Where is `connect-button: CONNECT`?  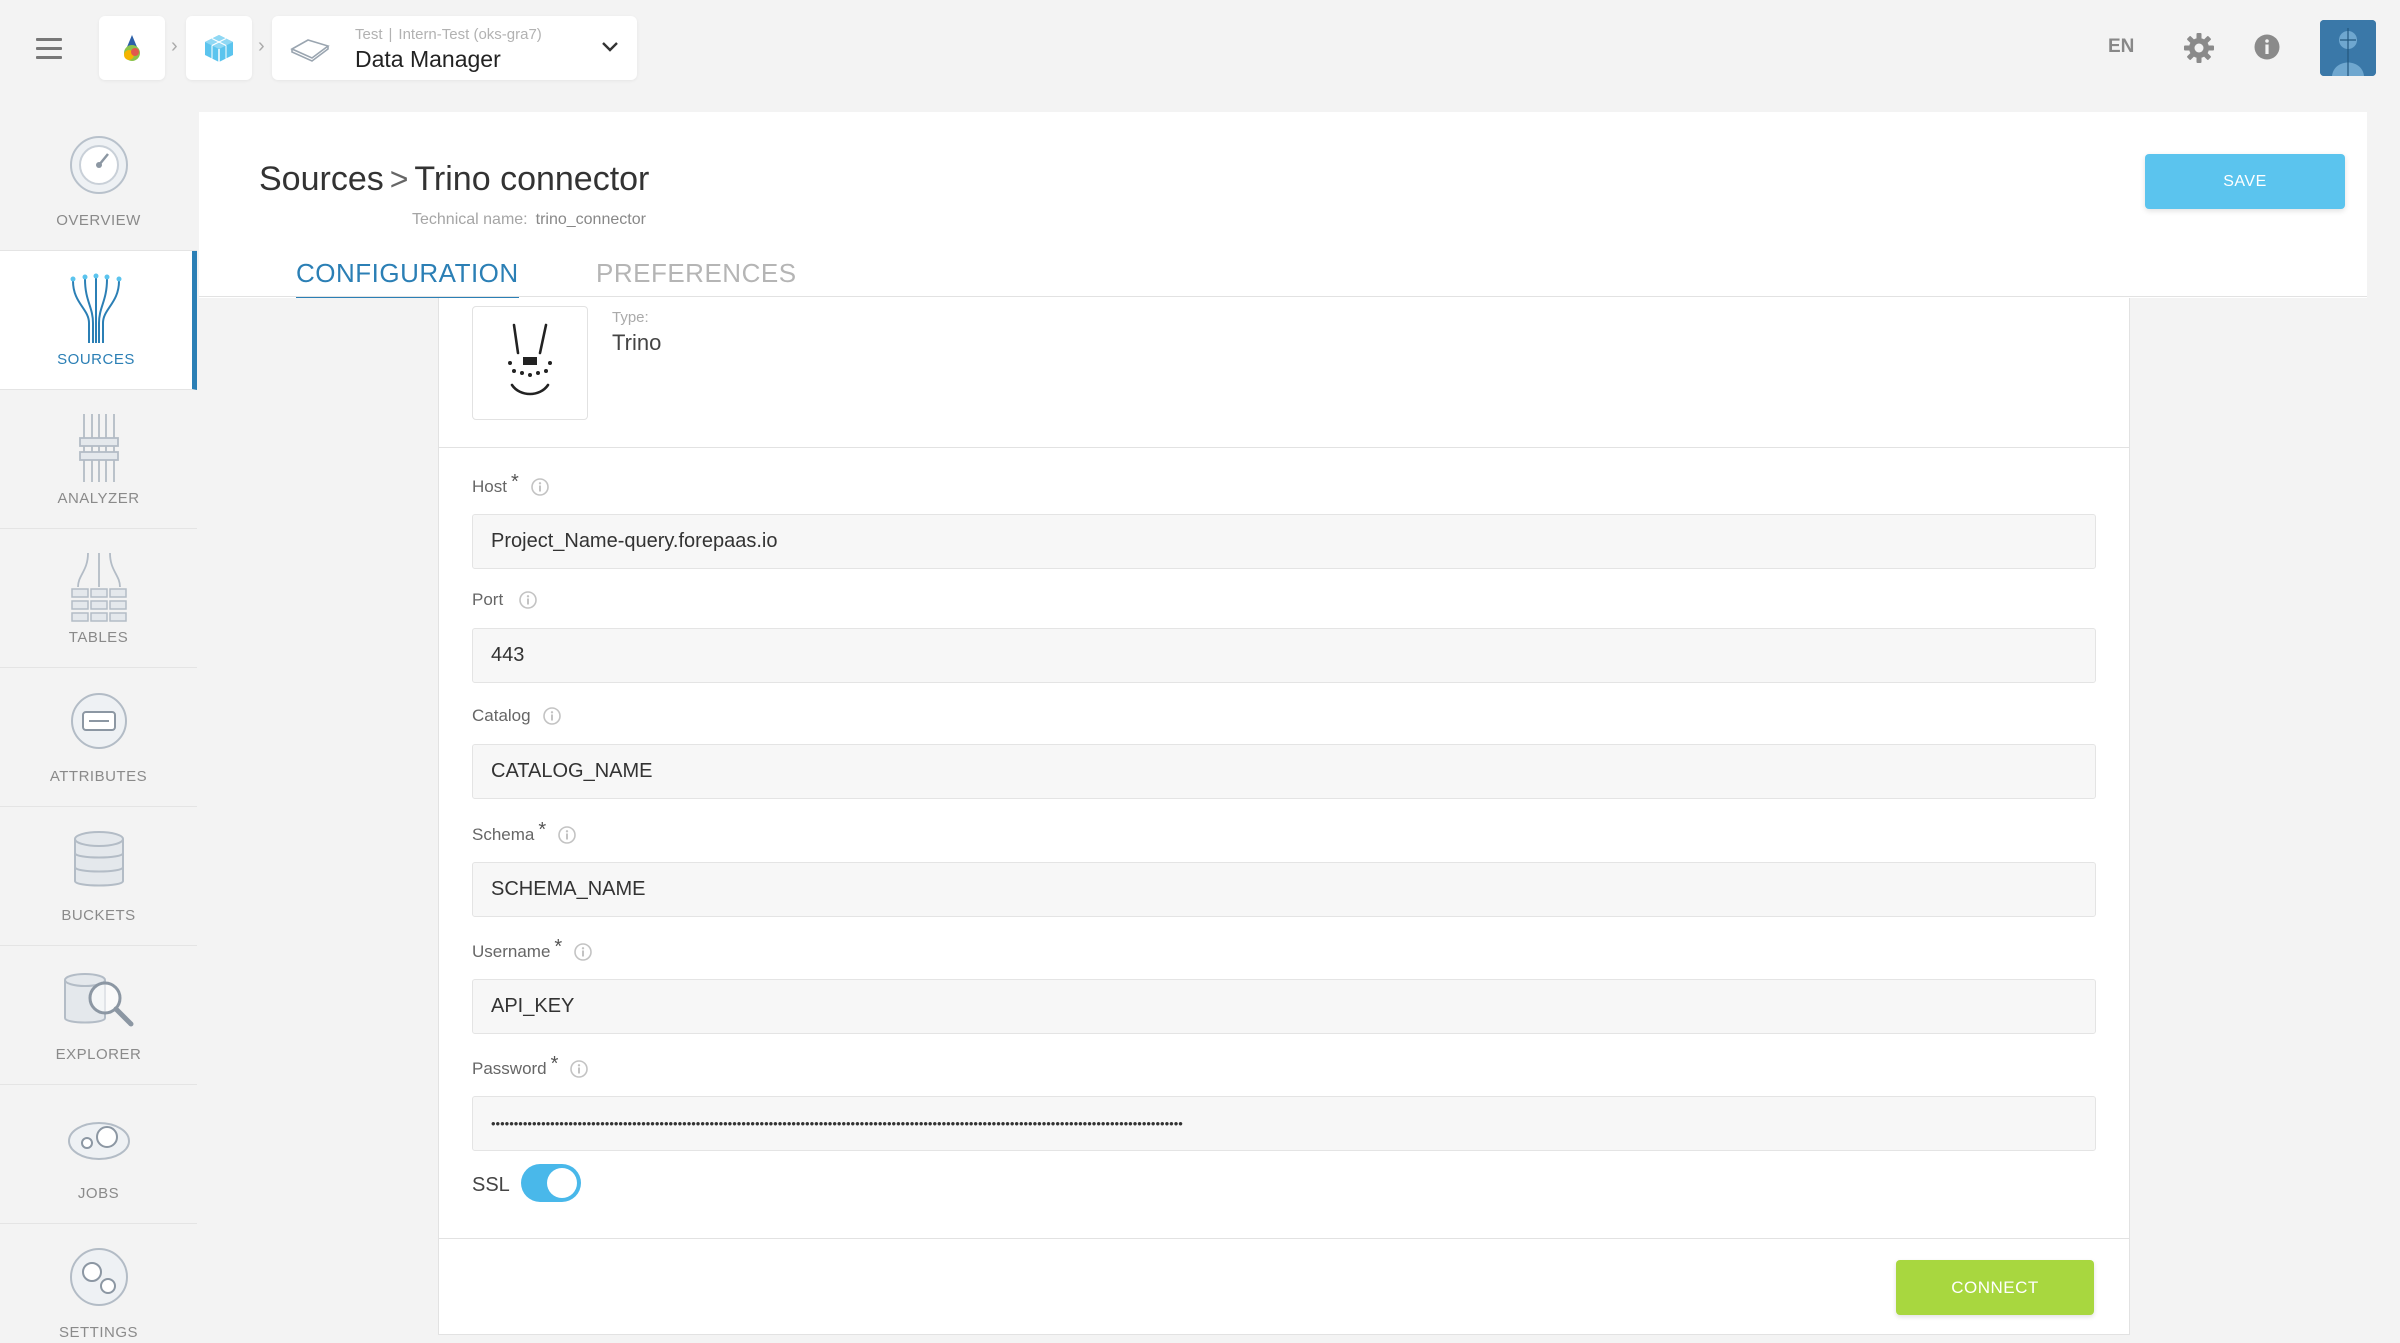
connect-button: CONNECT is located at coordinates (1995, 1287).